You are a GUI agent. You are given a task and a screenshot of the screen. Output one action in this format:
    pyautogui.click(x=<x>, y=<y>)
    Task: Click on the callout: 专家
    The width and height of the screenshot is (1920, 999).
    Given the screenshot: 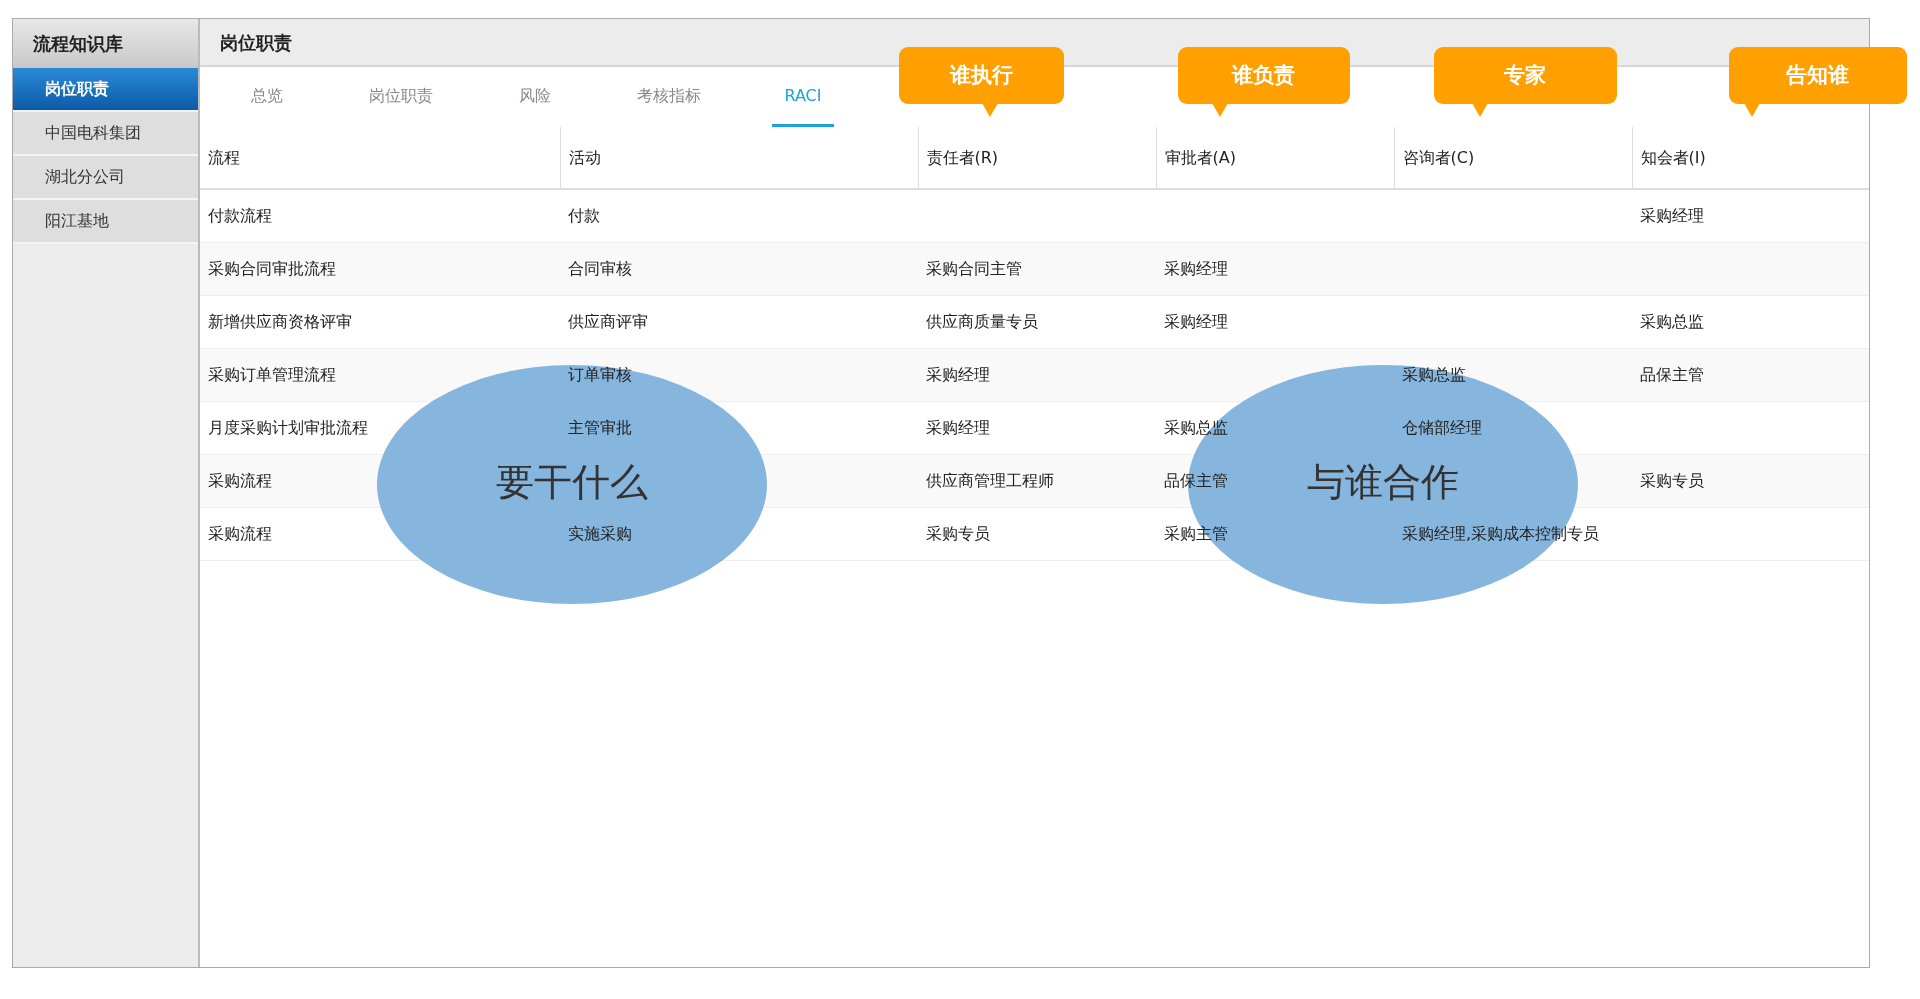 What is the action you would take?
    pyautogui.click(x=1525, y=75)
    